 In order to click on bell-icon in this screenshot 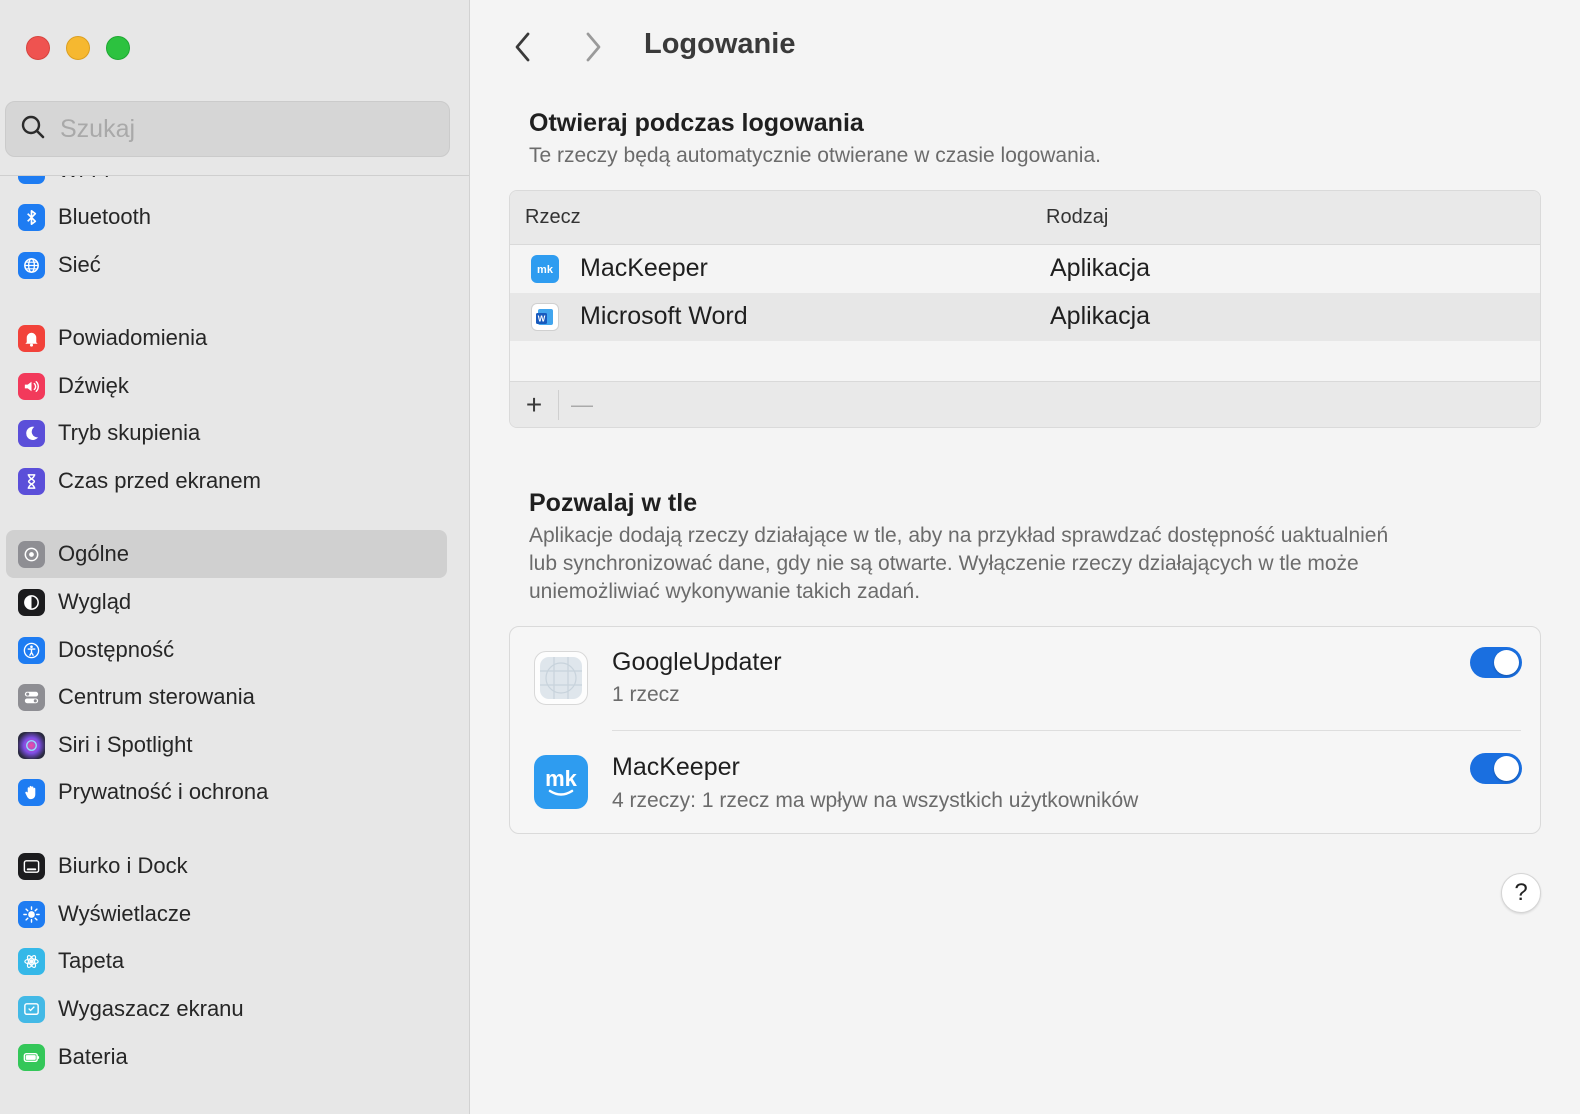, I will do `click(31, 338)`.